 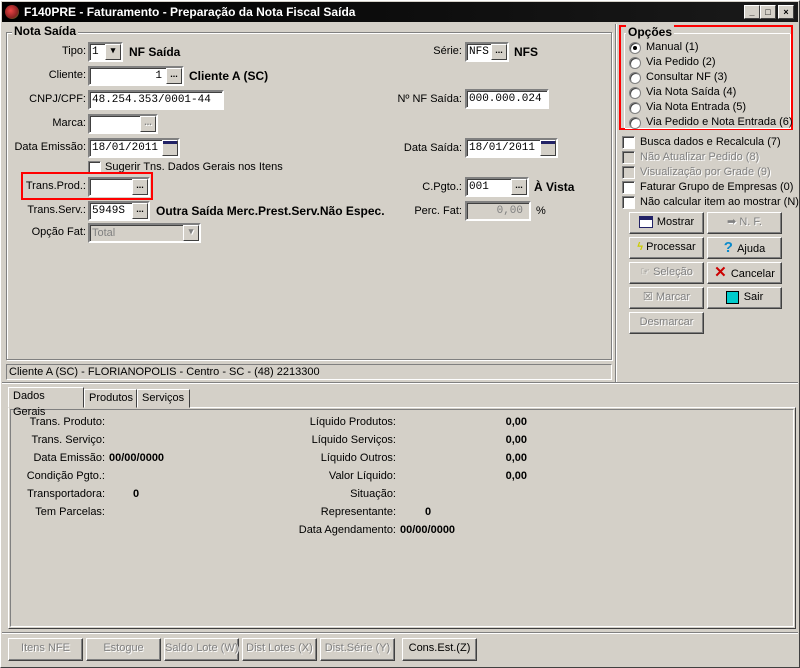 I want to click on minimize-button: _, so click(x=752, y=12).